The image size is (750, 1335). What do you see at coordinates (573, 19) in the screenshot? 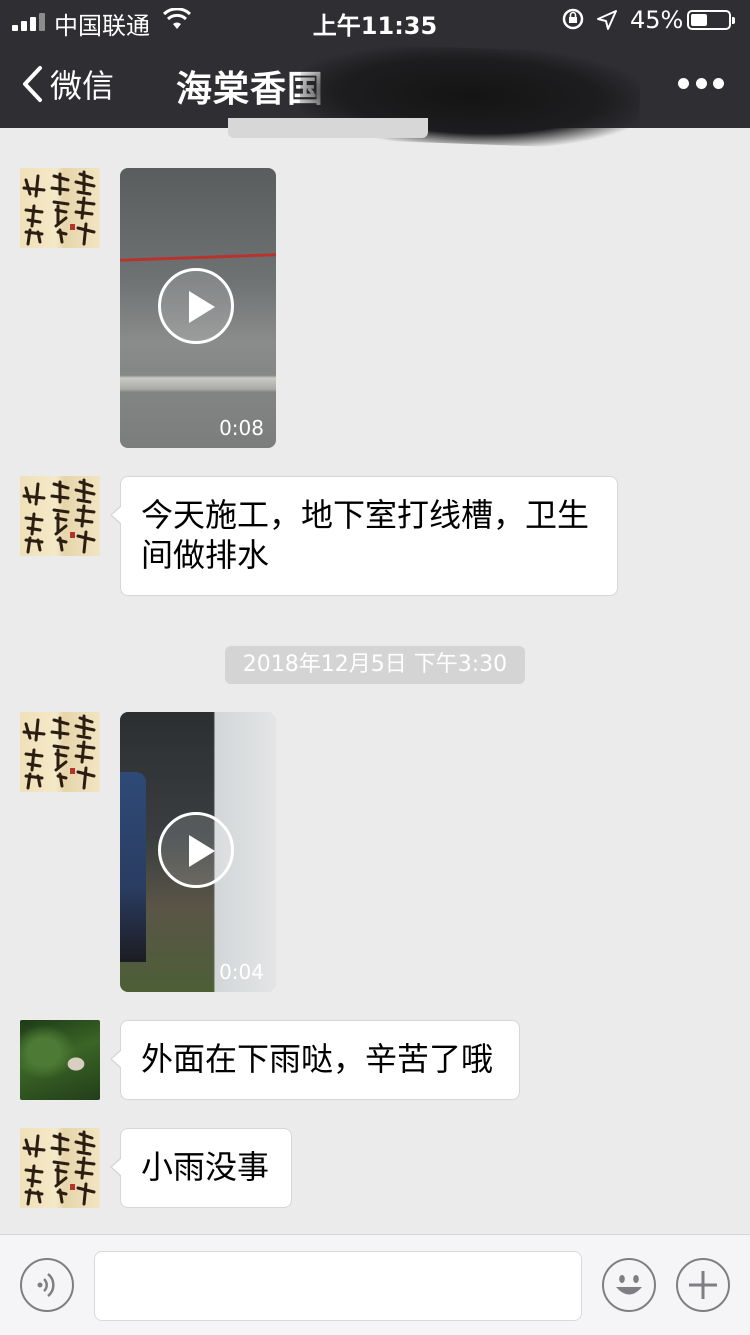
I see `rotation-lock-icon` at bounding box center [573, 19].